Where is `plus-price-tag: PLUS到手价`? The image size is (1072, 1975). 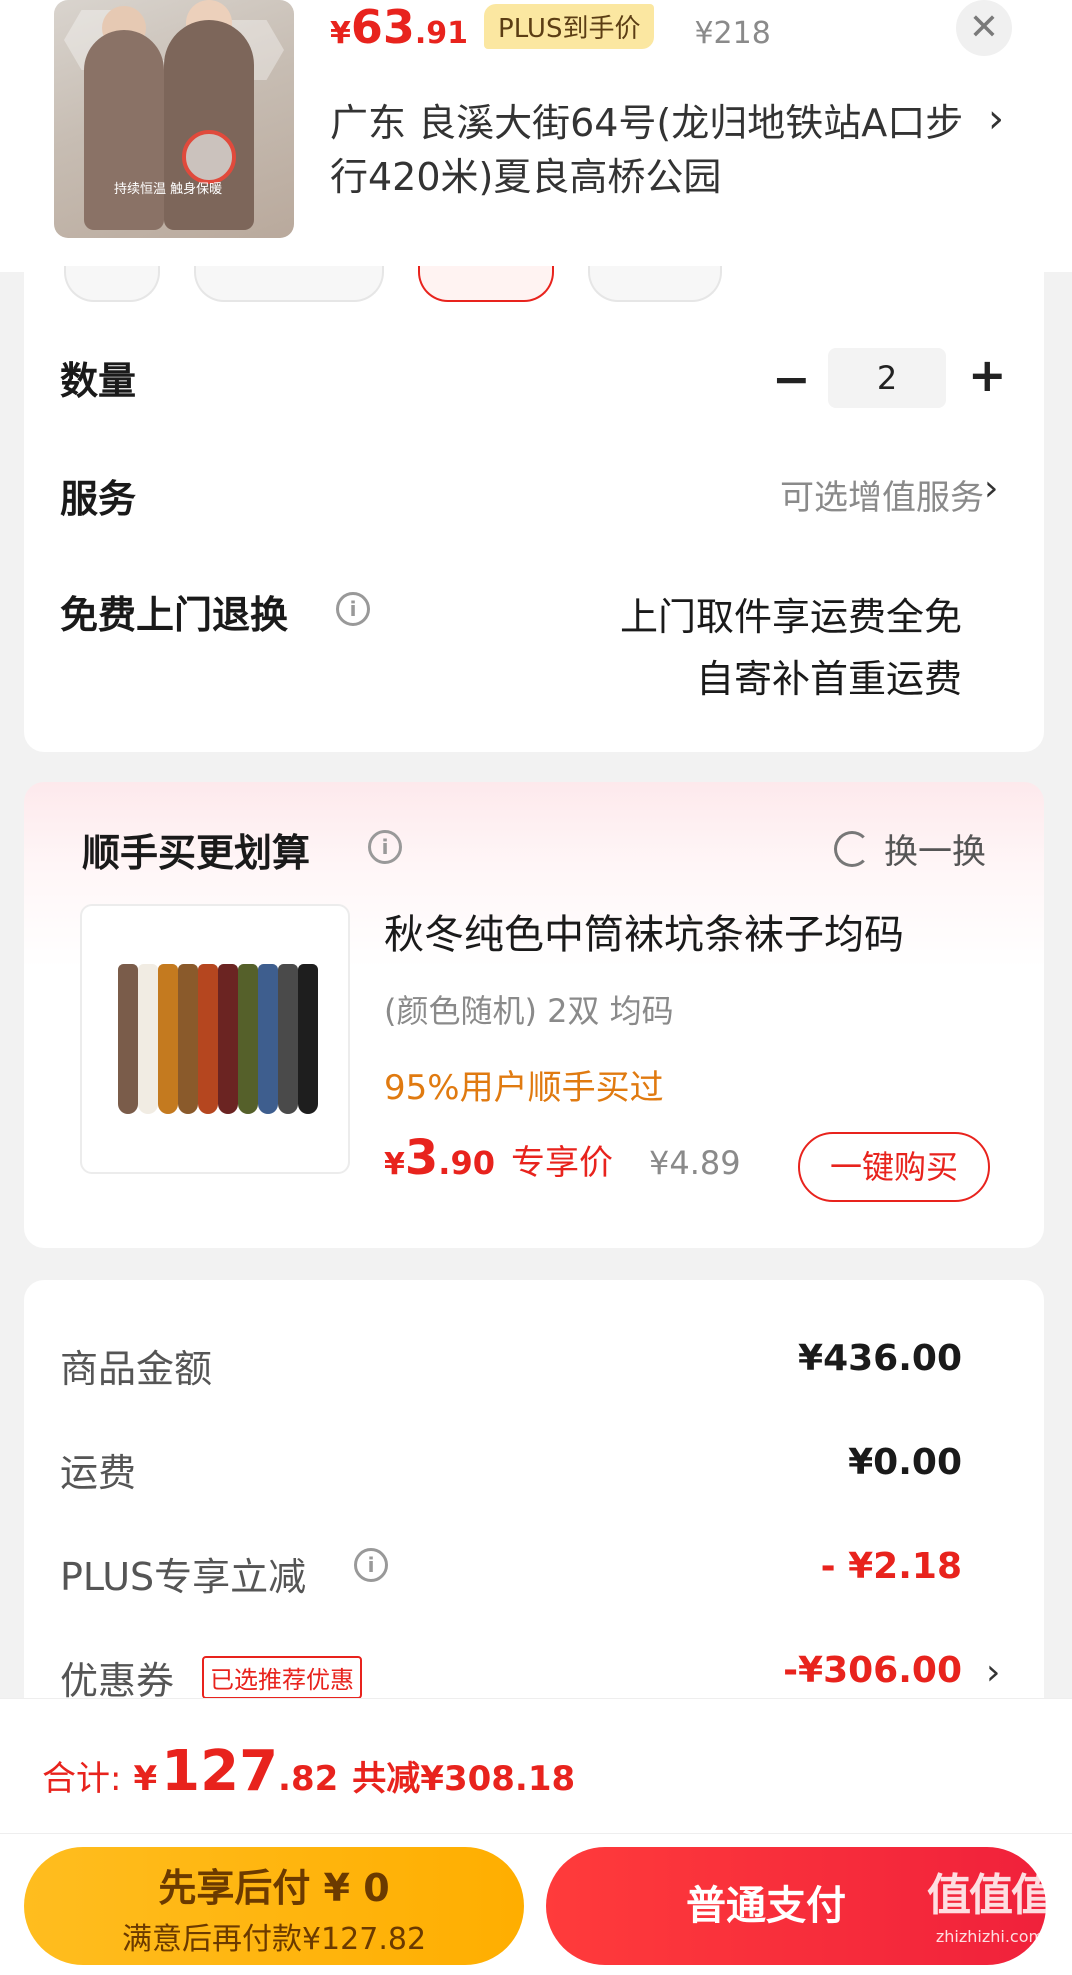 plus-price-tag: PLUS到手价 is located at coordinates (569, 26).